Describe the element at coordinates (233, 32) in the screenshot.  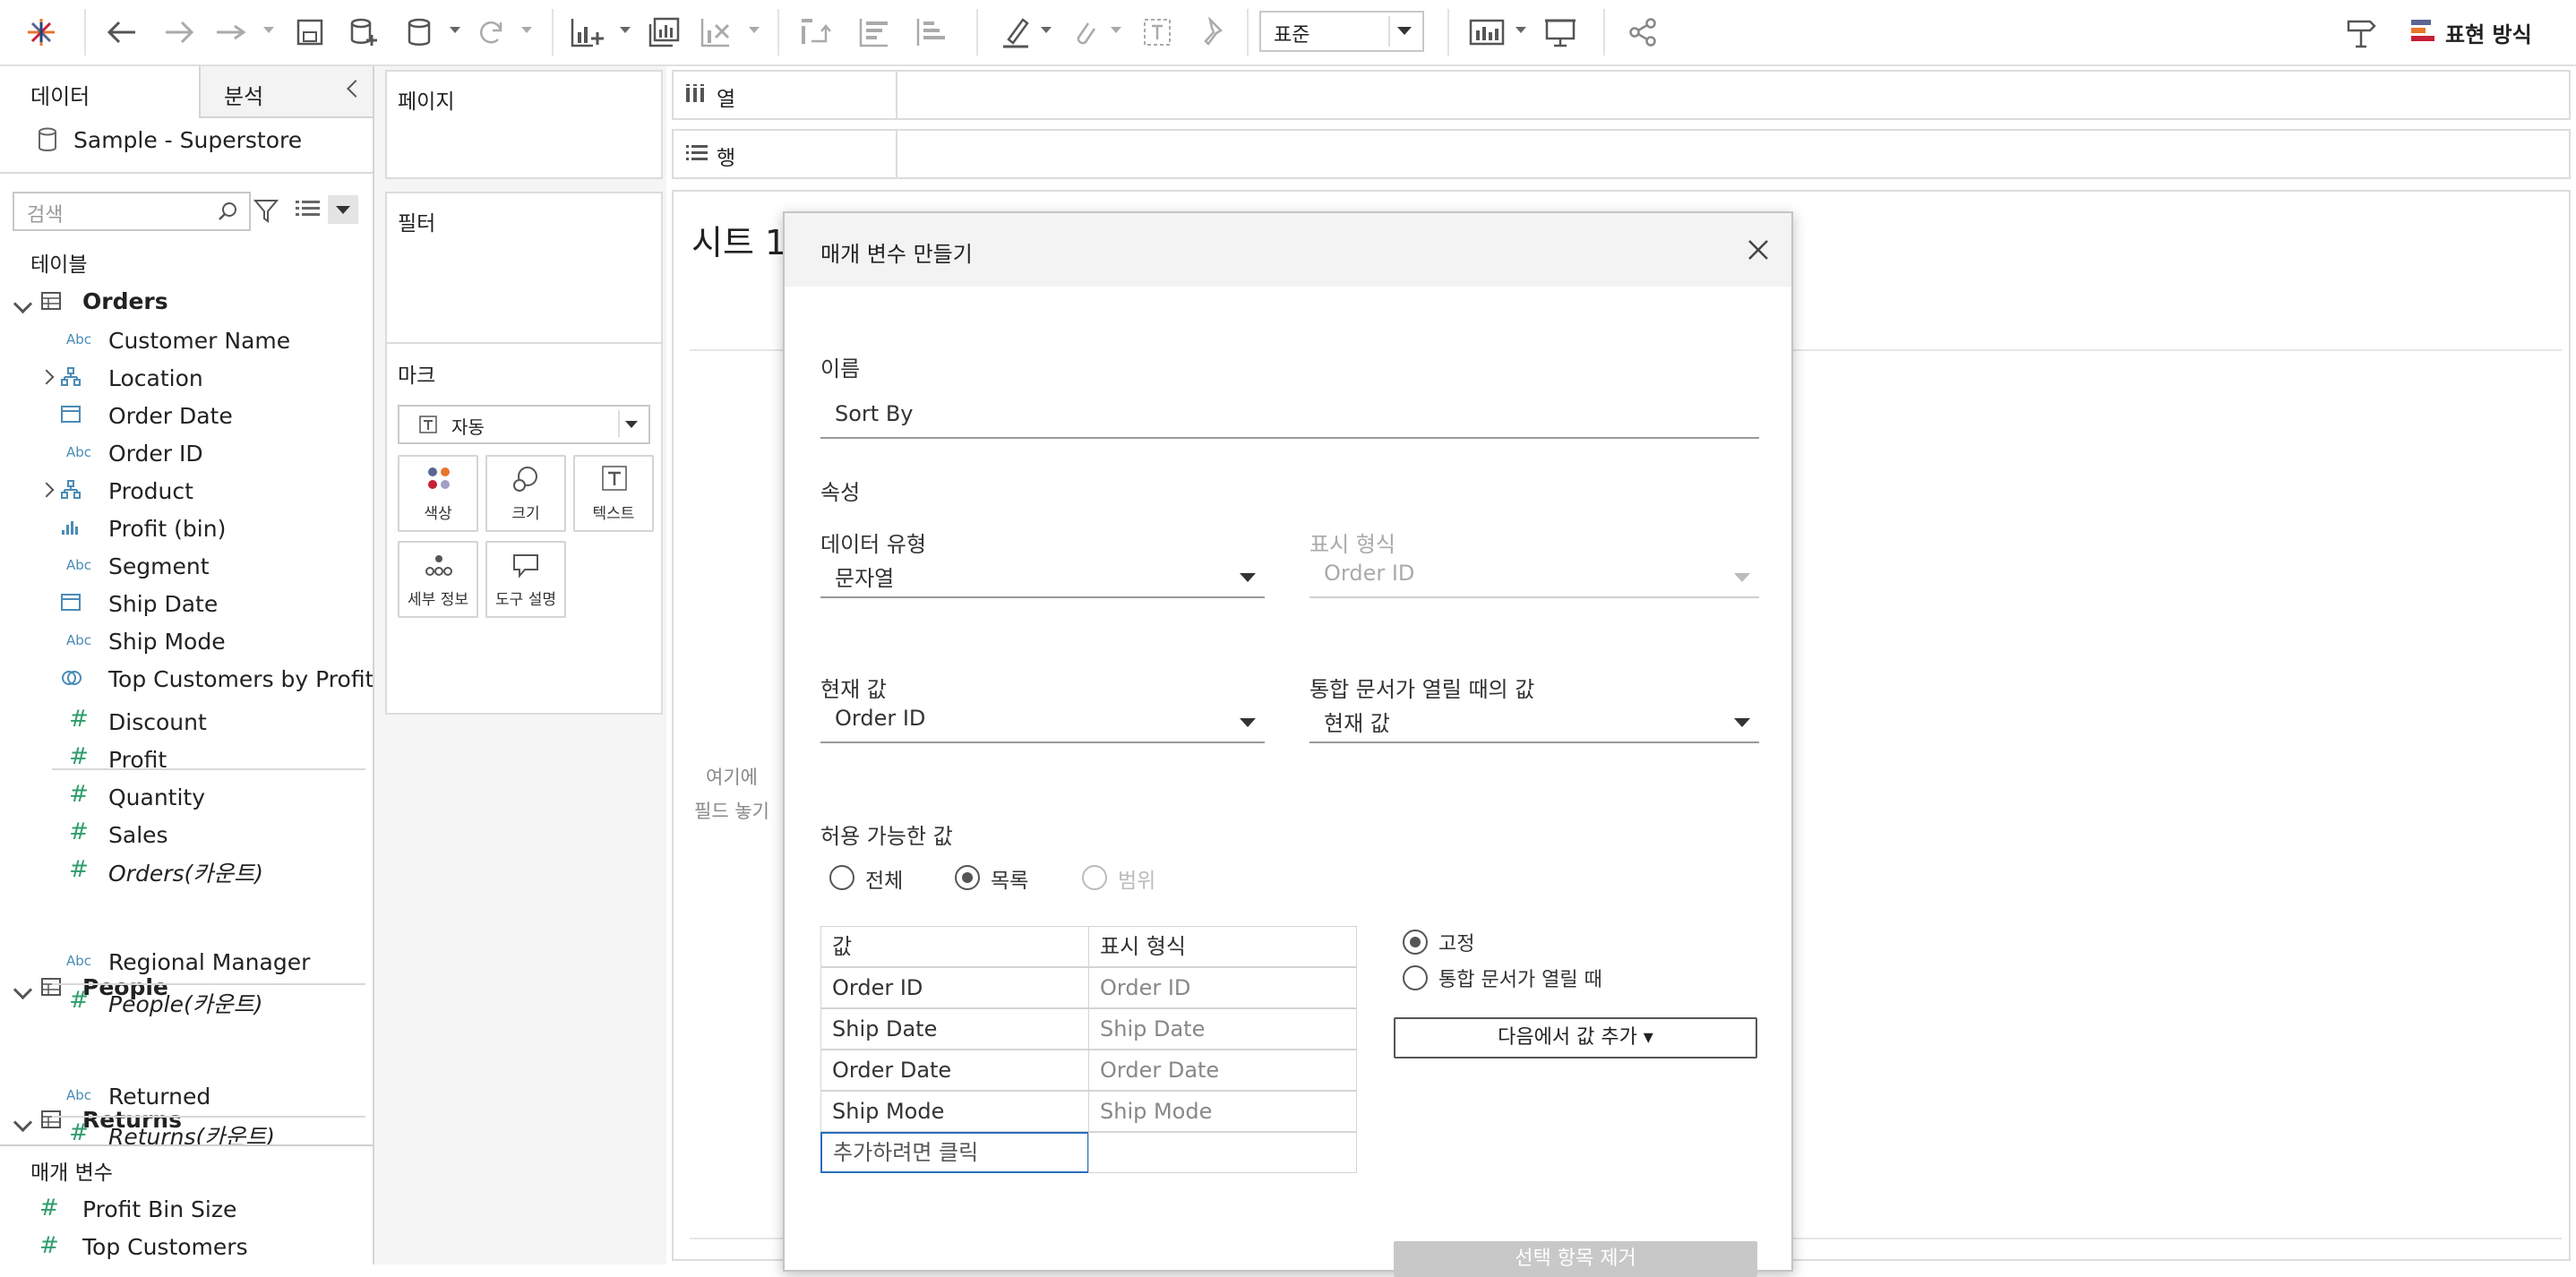
I see `replay-icon` at that location.